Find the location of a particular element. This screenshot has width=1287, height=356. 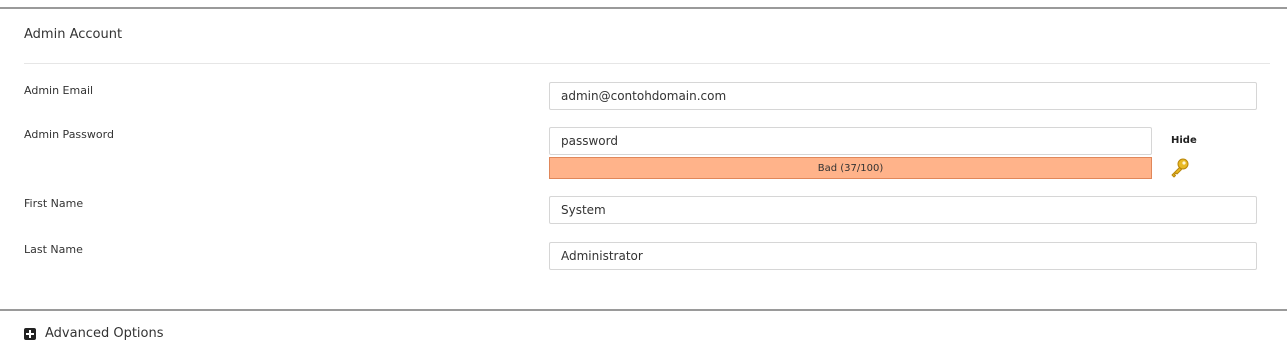

advanced-options-label: Advanced Options is located at coordinates (104, 333).